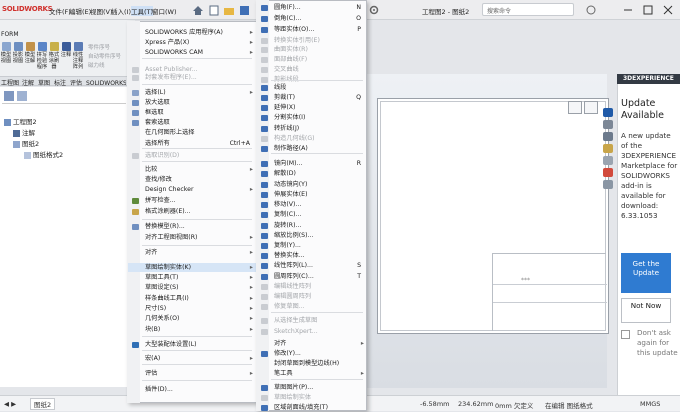 This screenshot has width=680, height=412. Describe the element at coordinates (528, 9) in the screenshot. I see `search-input: 搜索命令` at that location.